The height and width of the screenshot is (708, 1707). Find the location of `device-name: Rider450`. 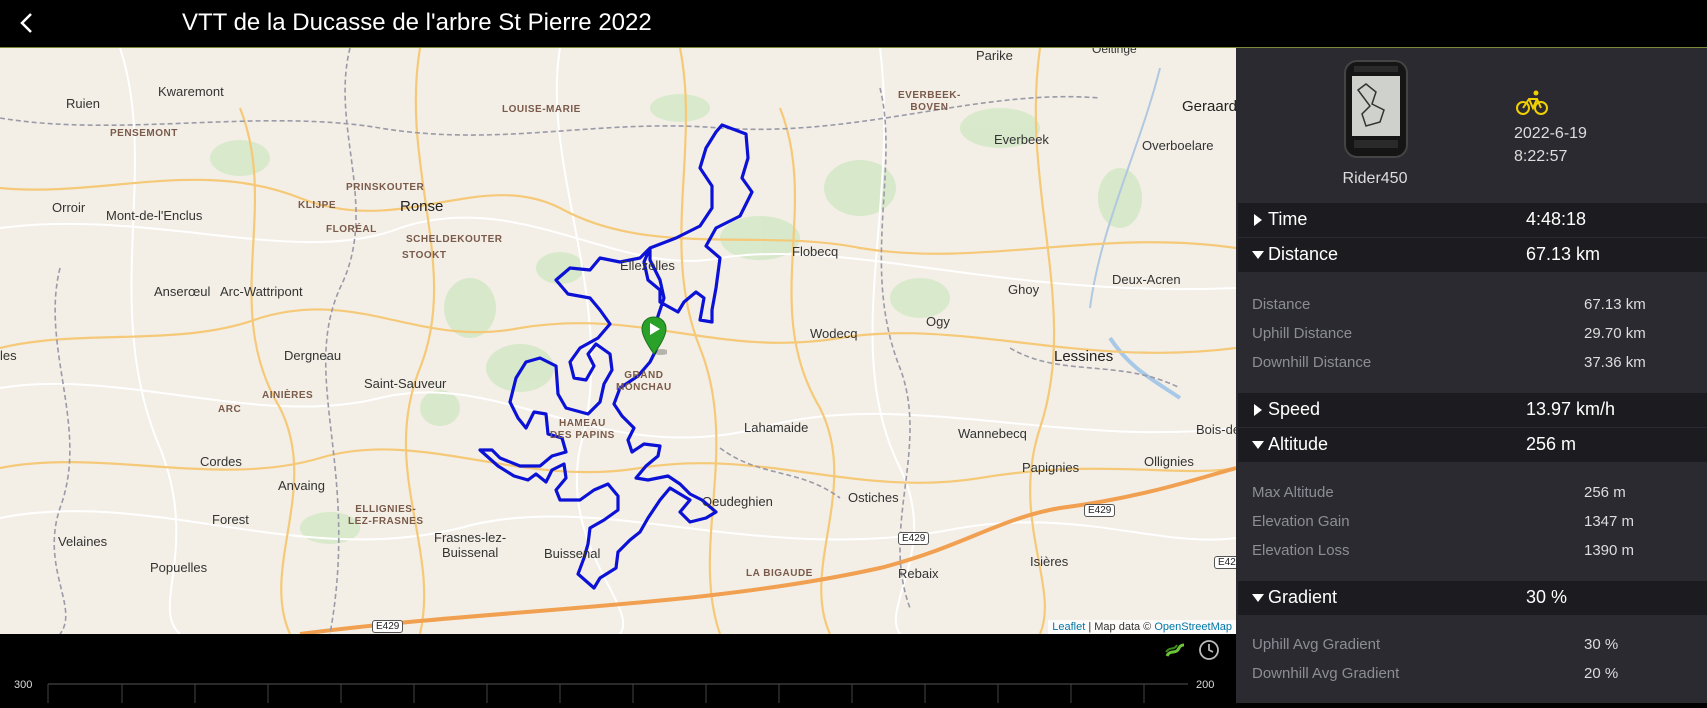

device-name: Rider450 is located at coordinates (1375, 178).